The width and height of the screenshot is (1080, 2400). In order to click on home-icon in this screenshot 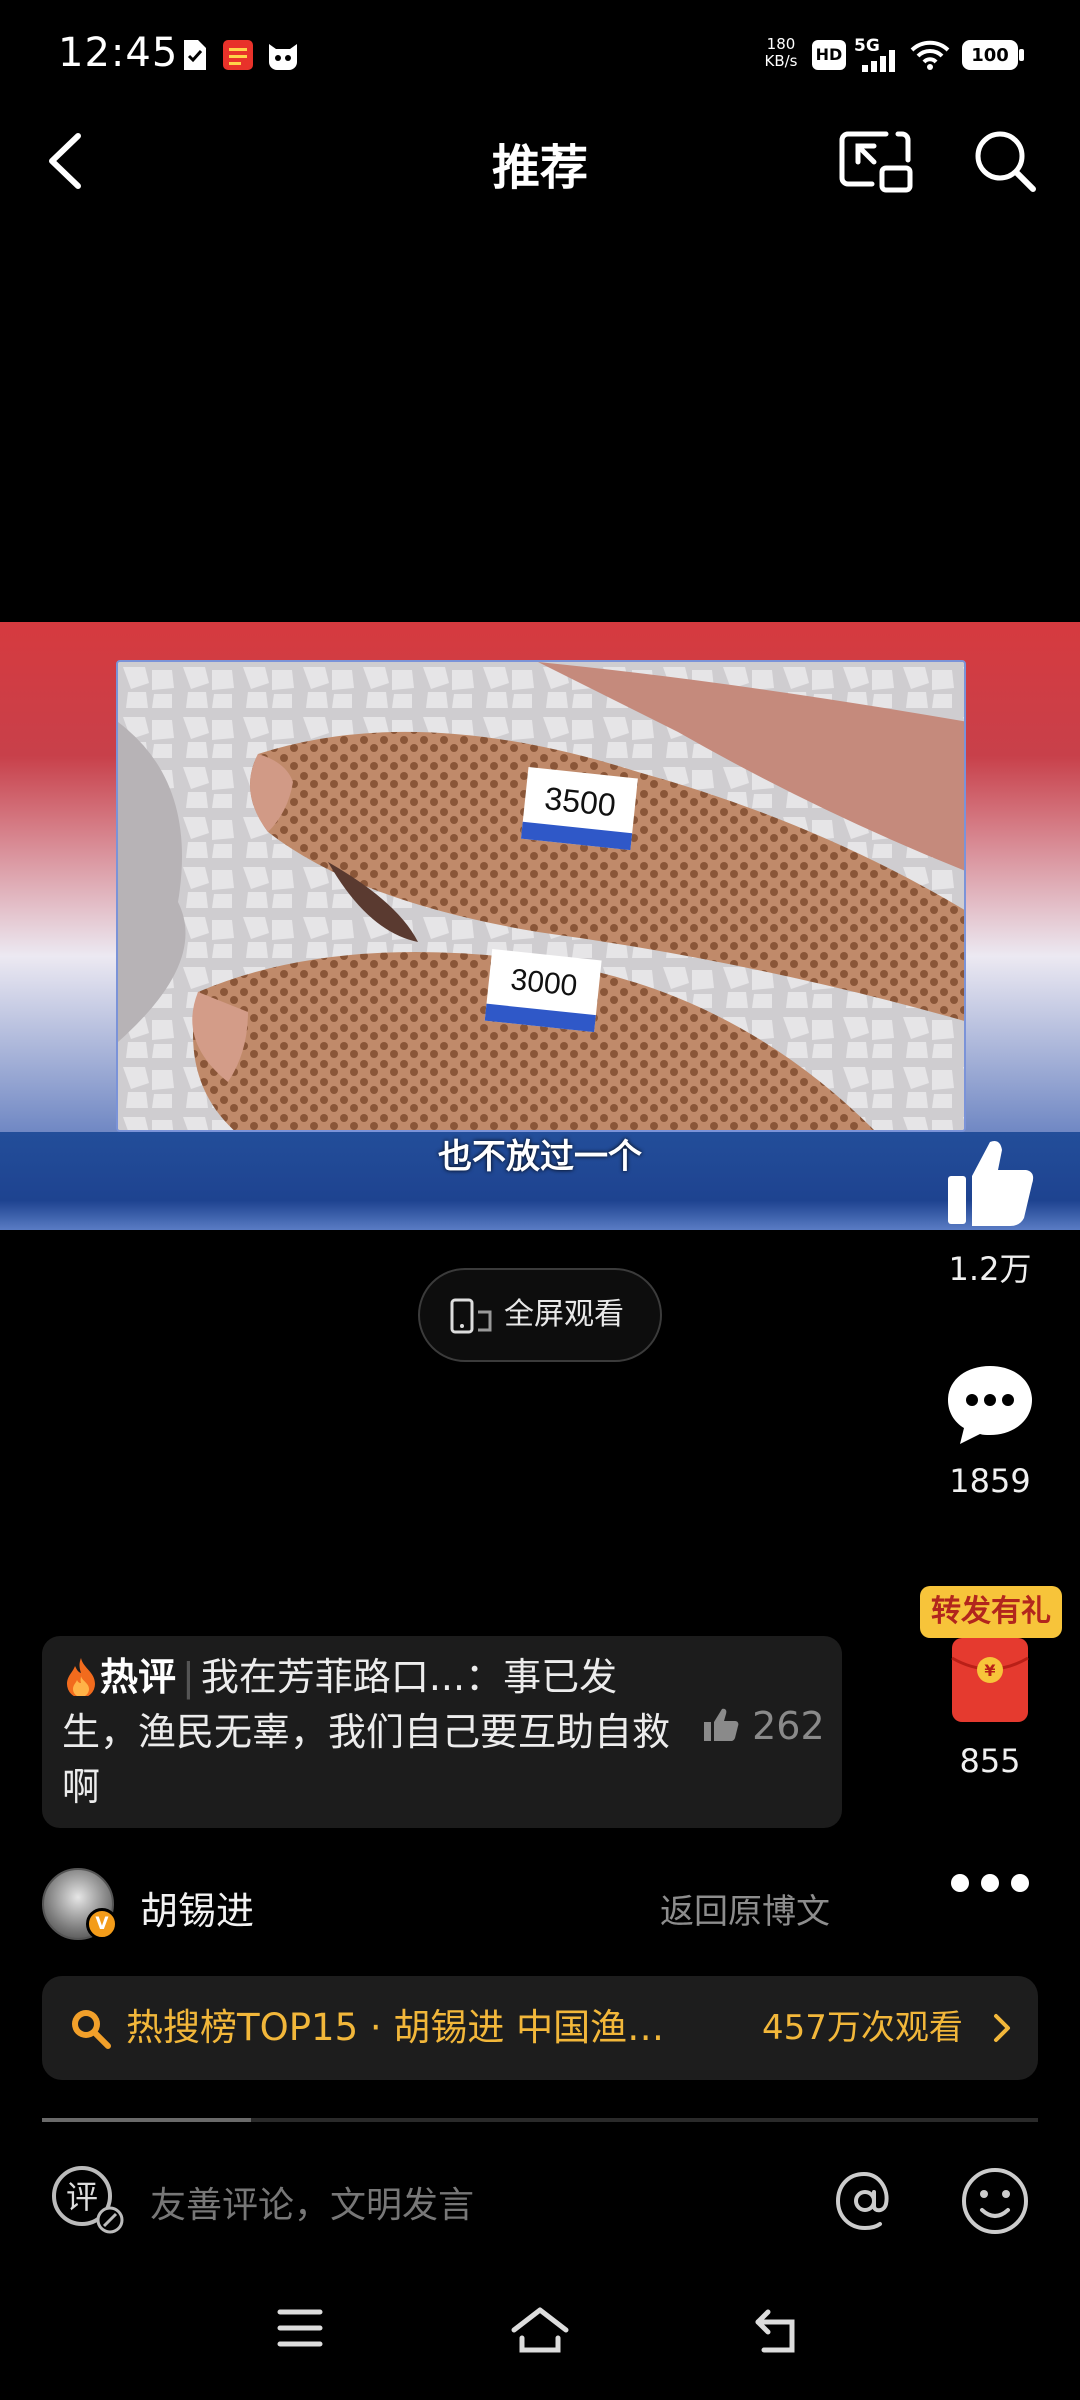, I will do `click(540, 2330)`.